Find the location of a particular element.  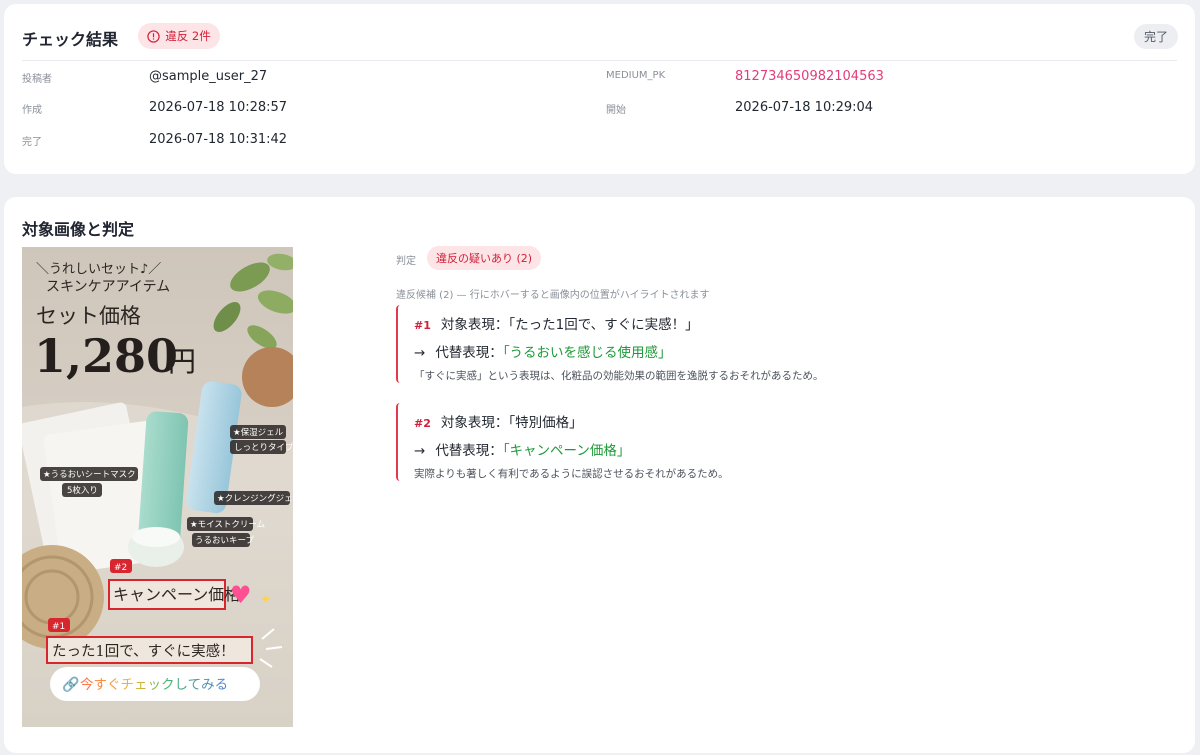

candidate-1-alt-line: → 代替表現：「うるおいを感じる使用感」 is located at coordinates (543, 351).